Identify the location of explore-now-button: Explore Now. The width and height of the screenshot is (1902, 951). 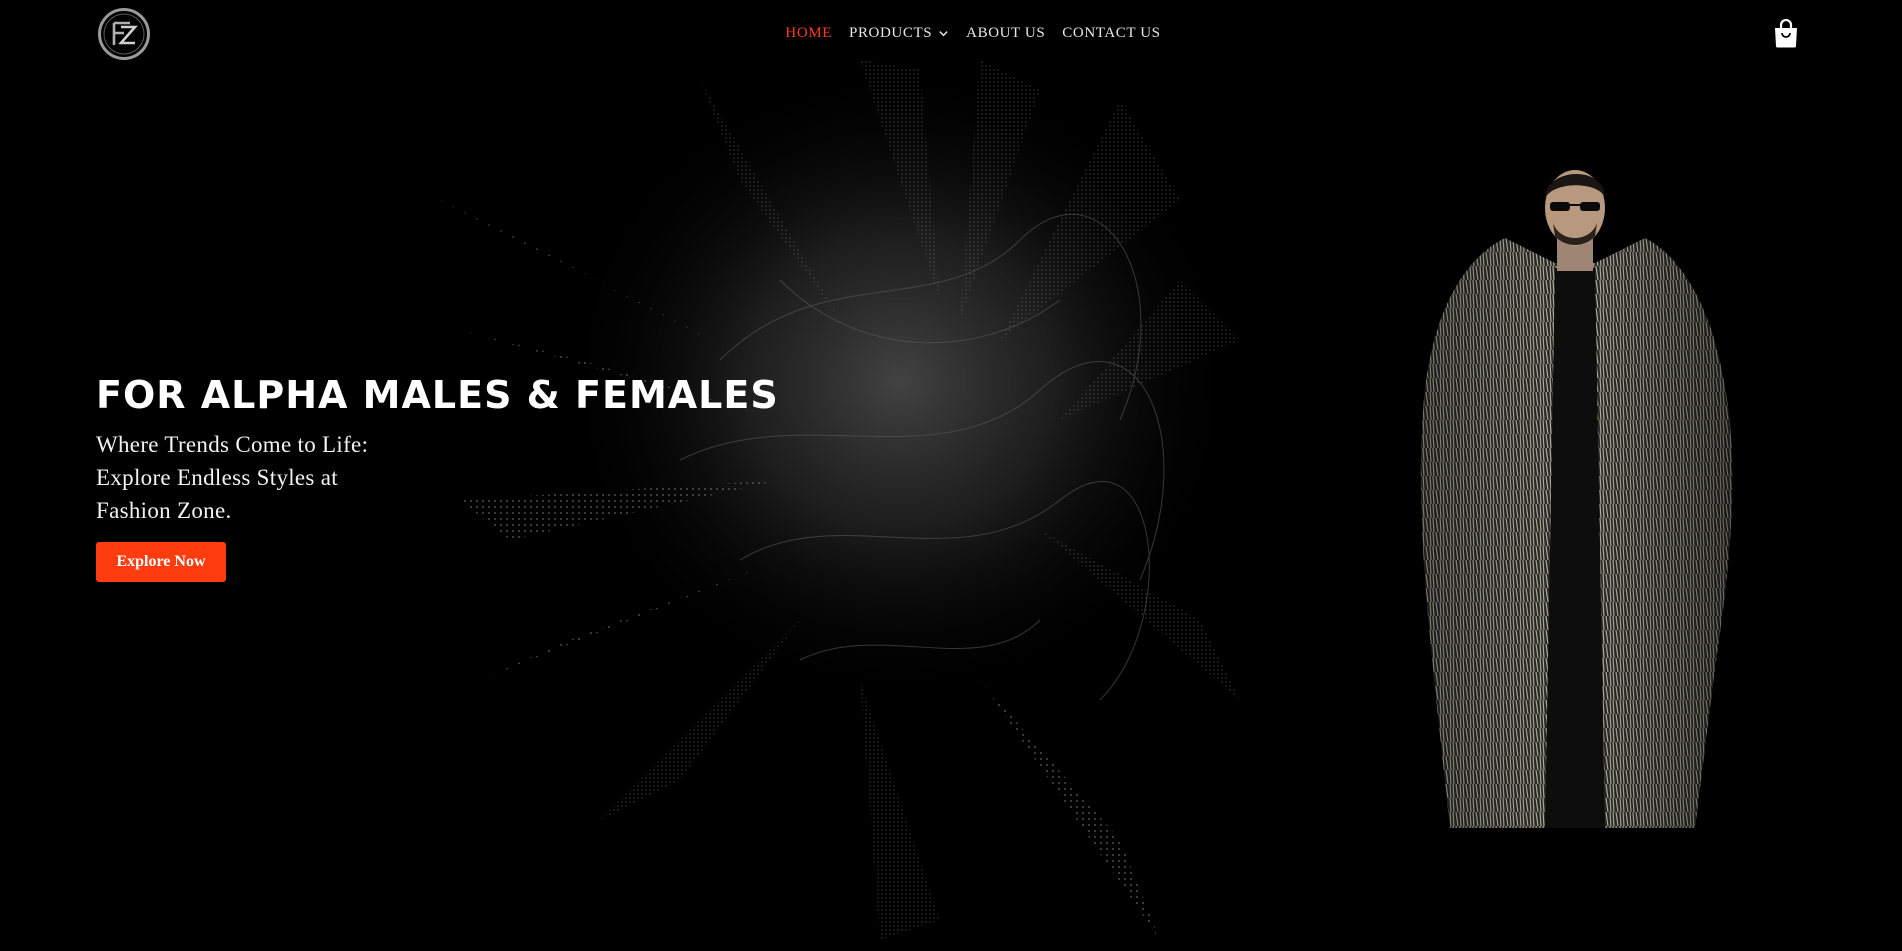
(161, 562).